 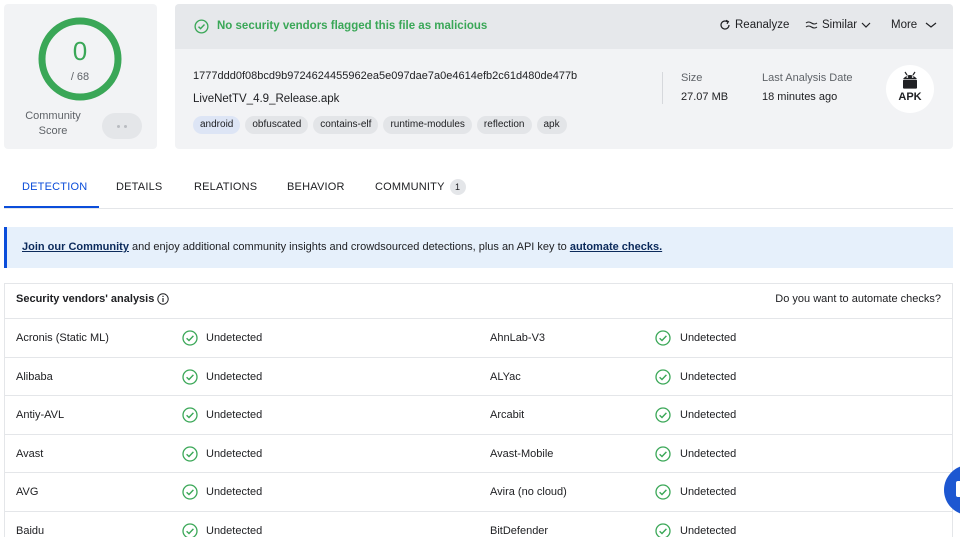 What do you see at coordinates (800, 97) in the screenshot?
I see `last-analysis-value: 18 minutes ago` at bounding box center [800, 97].